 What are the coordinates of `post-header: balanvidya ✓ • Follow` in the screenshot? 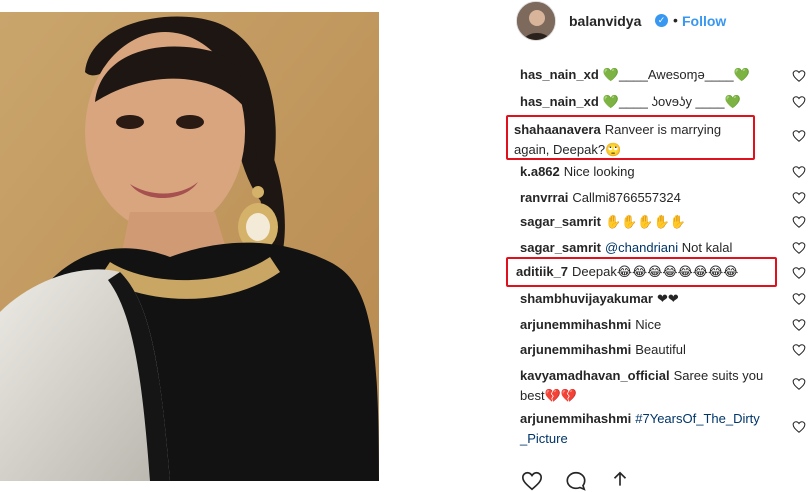 It's located at (659, 22).